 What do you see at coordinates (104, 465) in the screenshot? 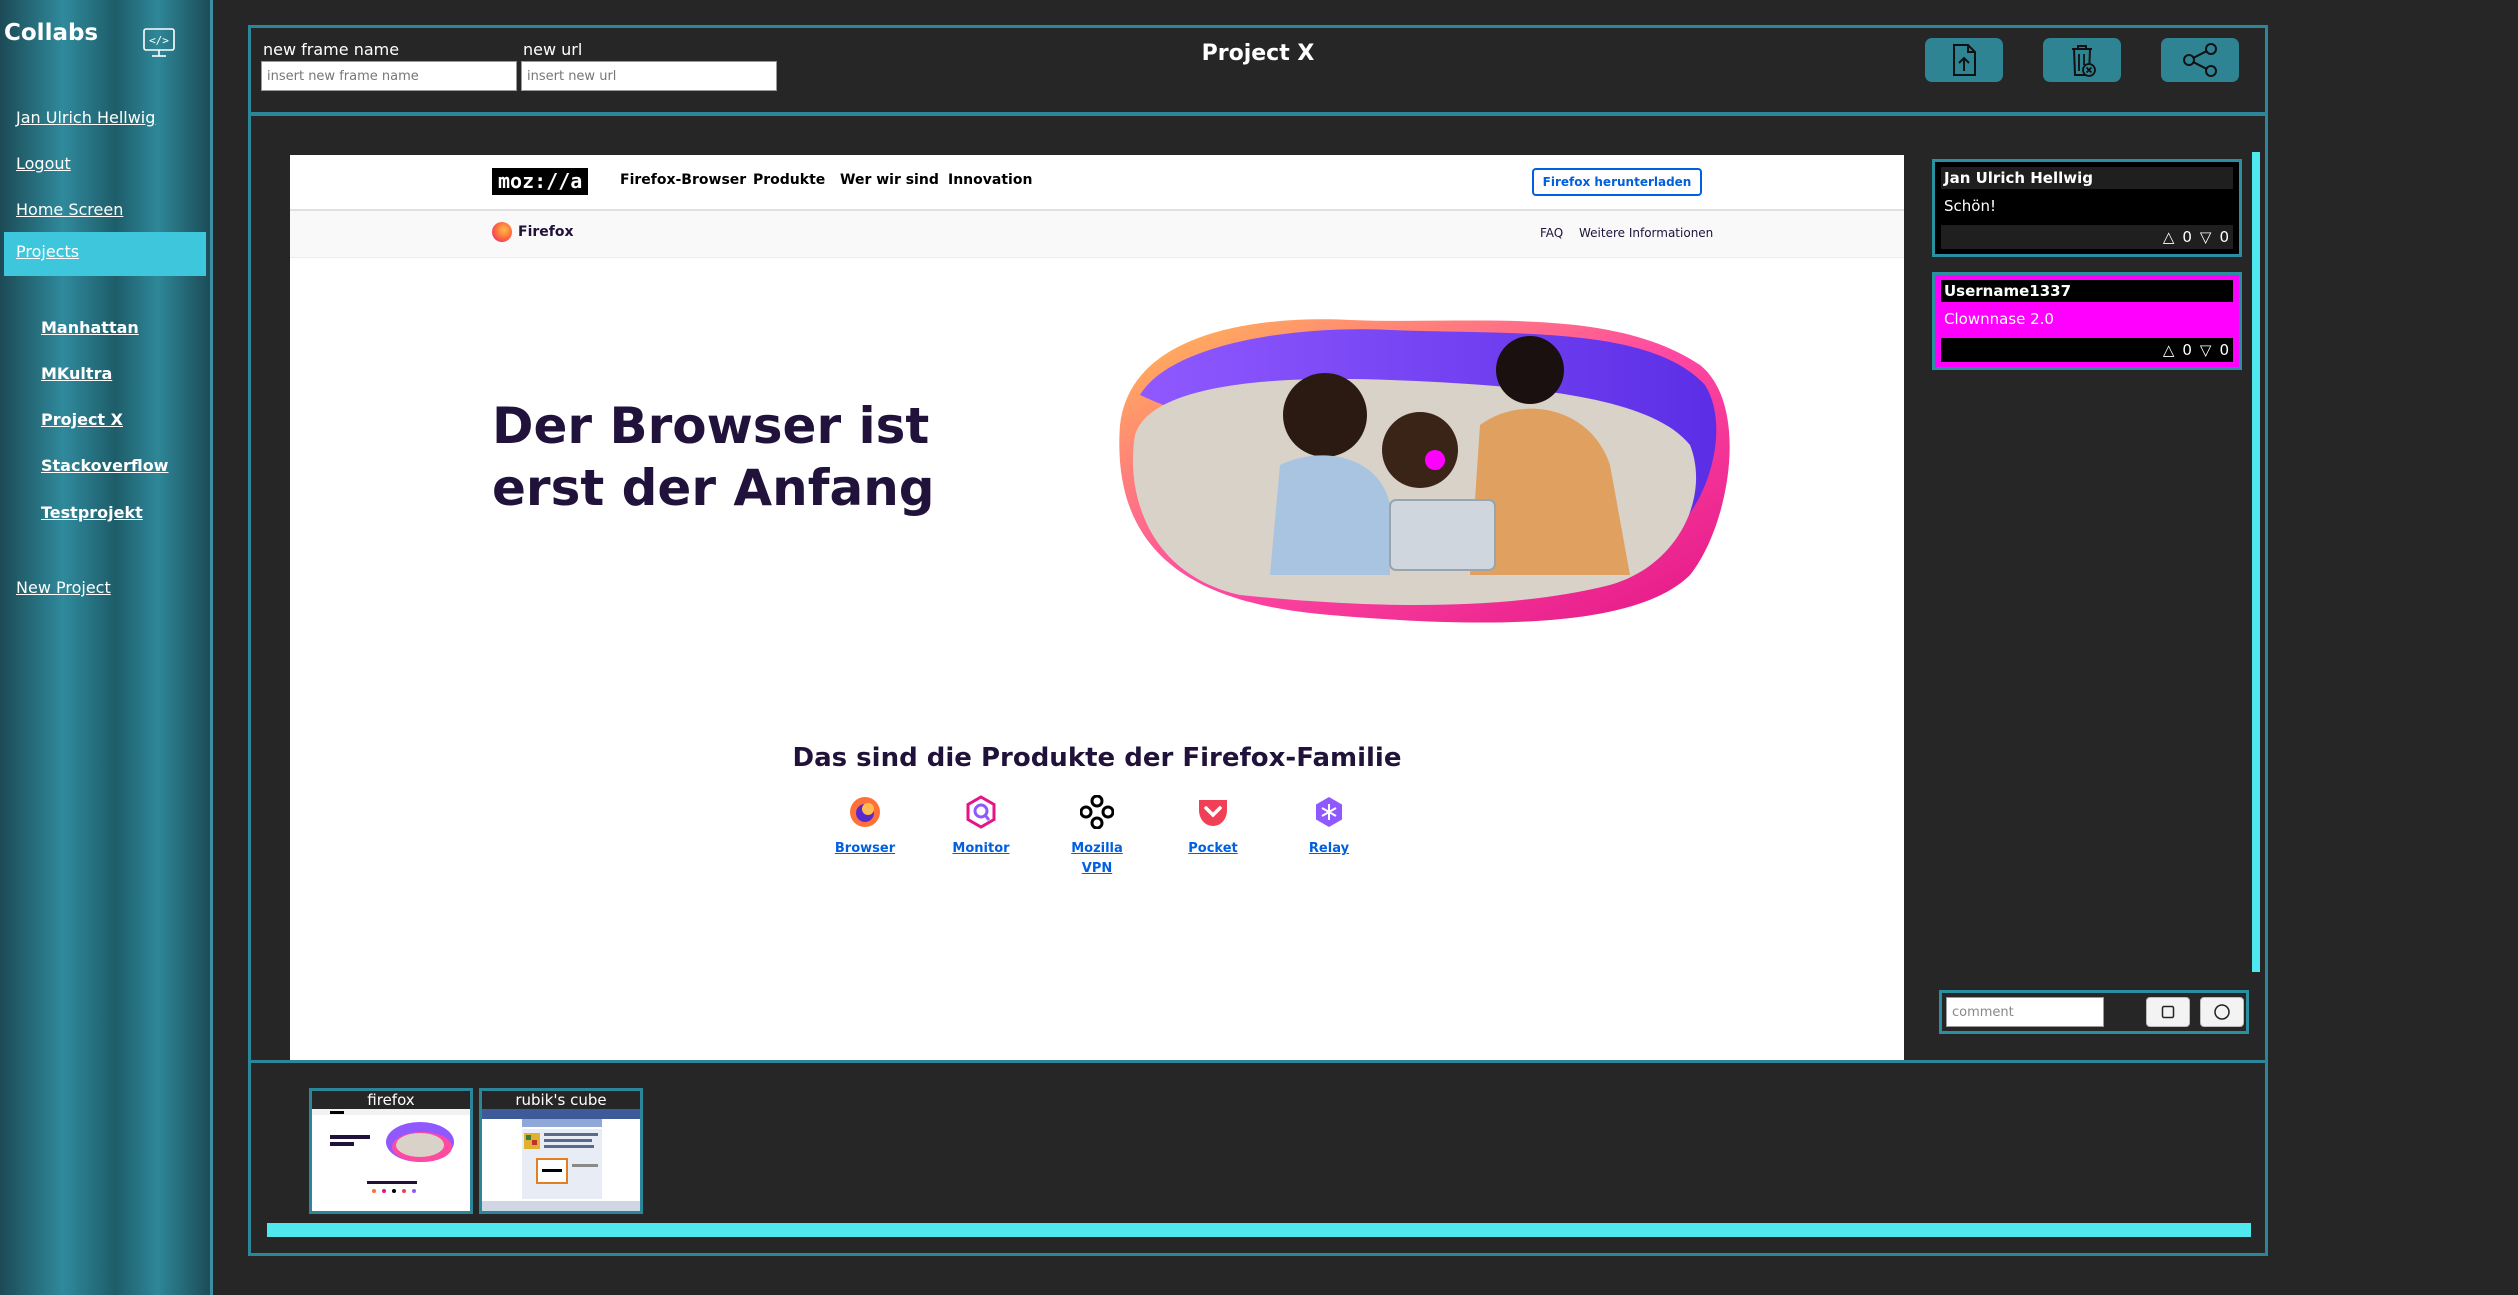
I see `project-link-stackoverflow: Stackoverflow` at bounding box center [104, 465].